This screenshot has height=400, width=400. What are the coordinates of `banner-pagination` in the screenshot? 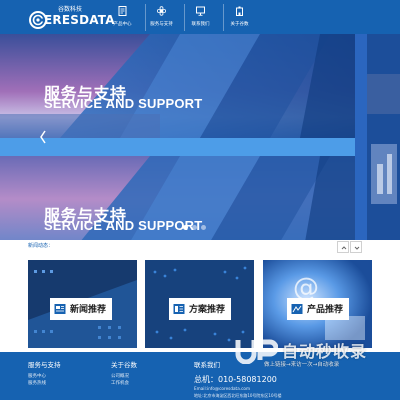 It's located at (196, 227).